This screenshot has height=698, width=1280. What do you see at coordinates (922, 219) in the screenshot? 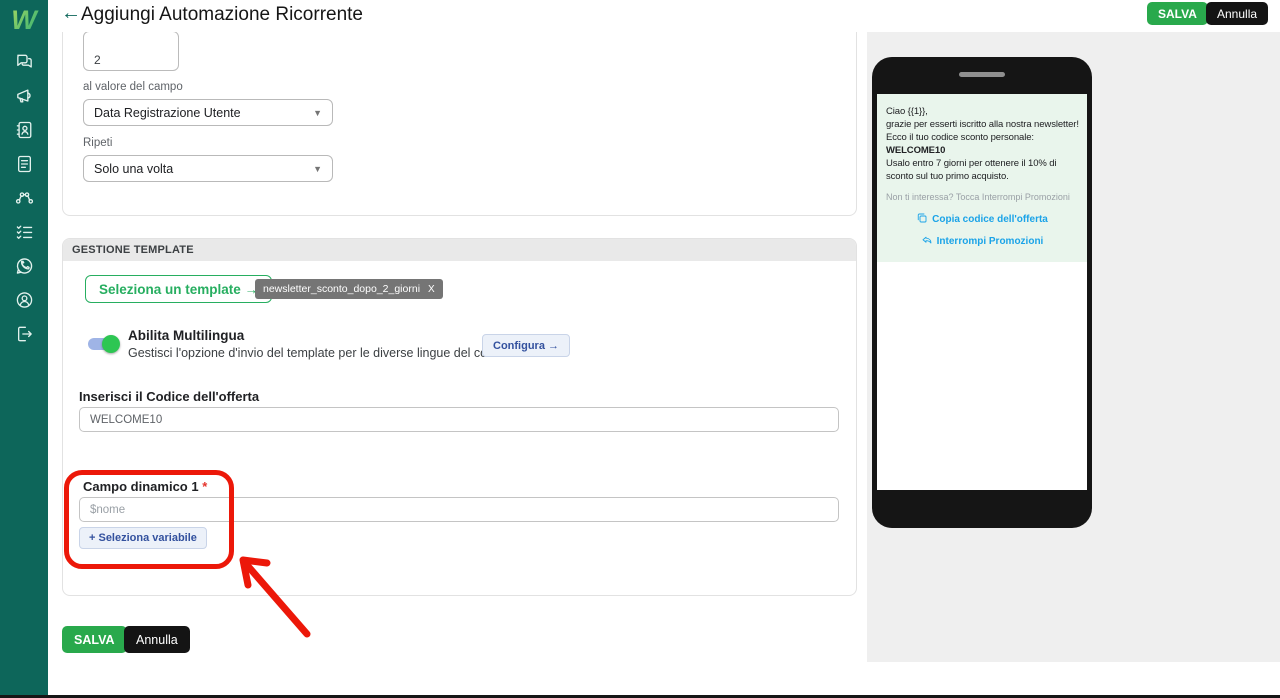
I see `copy-icon` at bounding box center [922, 219].